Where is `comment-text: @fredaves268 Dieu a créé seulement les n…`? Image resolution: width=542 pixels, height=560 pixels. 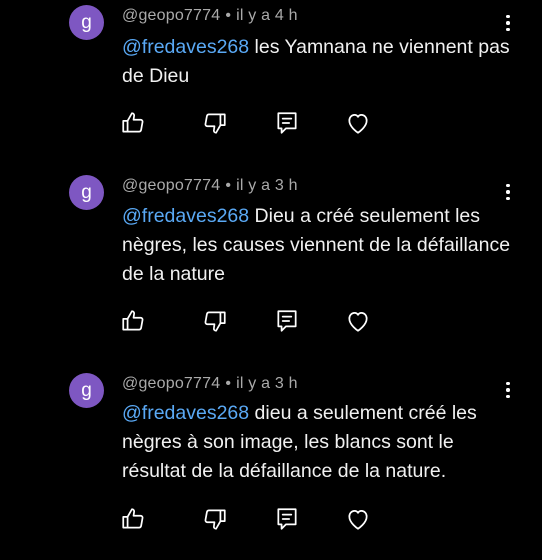
comment-text: @fredaves268 Dieu a créé seulement les n… is located at coordinates (317, 245).